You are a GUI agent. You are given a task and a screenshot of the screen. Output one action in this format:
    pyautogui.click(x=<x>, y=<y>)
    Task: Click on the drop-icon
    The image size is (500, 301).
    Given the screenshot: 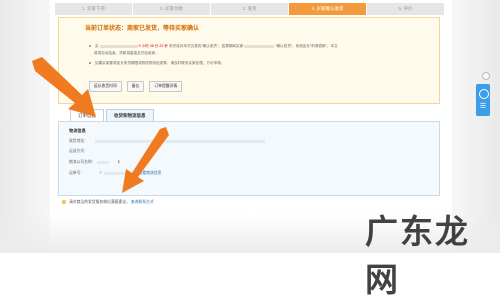 What is the action you would take?
    pyautogui.click(x=484, y=94)
    